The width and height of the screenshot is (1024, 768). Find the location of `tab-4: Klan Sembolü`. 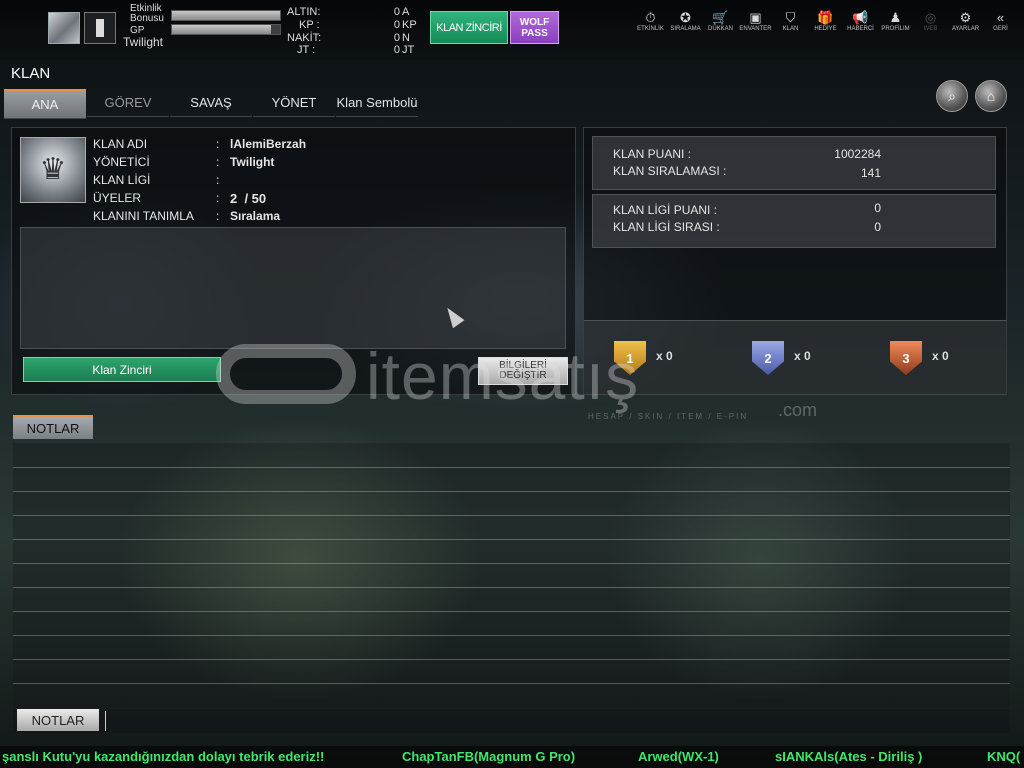

tab-4: Klan Sembolü is located at coordinates (377, 103).